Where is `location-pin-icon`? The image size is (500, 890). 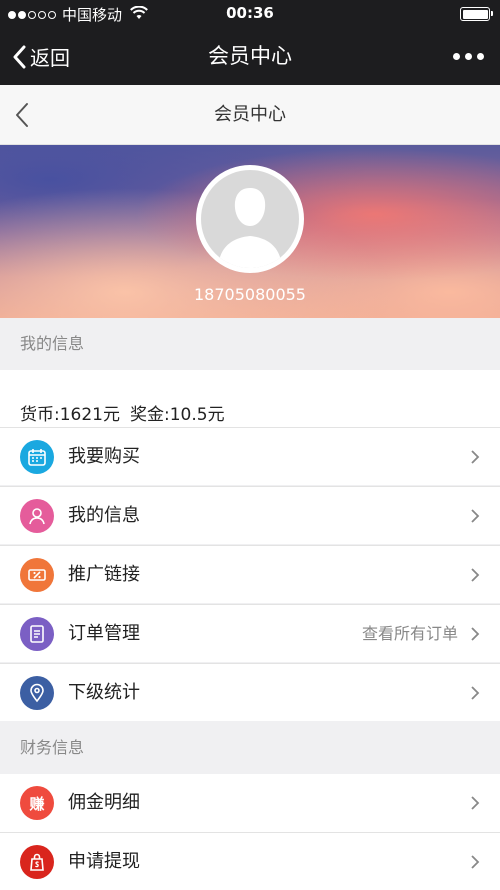
location-pin-icon is located at coordinates (37, 693).